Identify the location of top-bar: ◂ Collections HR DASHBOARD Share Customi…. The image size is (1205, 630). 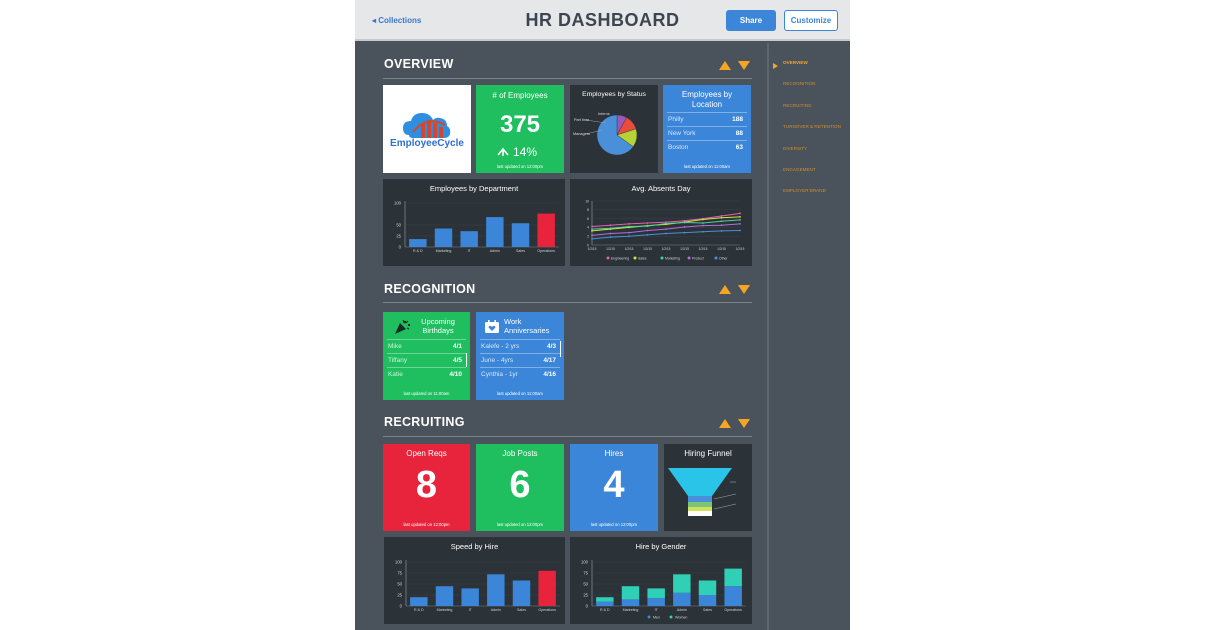
(602, 20).